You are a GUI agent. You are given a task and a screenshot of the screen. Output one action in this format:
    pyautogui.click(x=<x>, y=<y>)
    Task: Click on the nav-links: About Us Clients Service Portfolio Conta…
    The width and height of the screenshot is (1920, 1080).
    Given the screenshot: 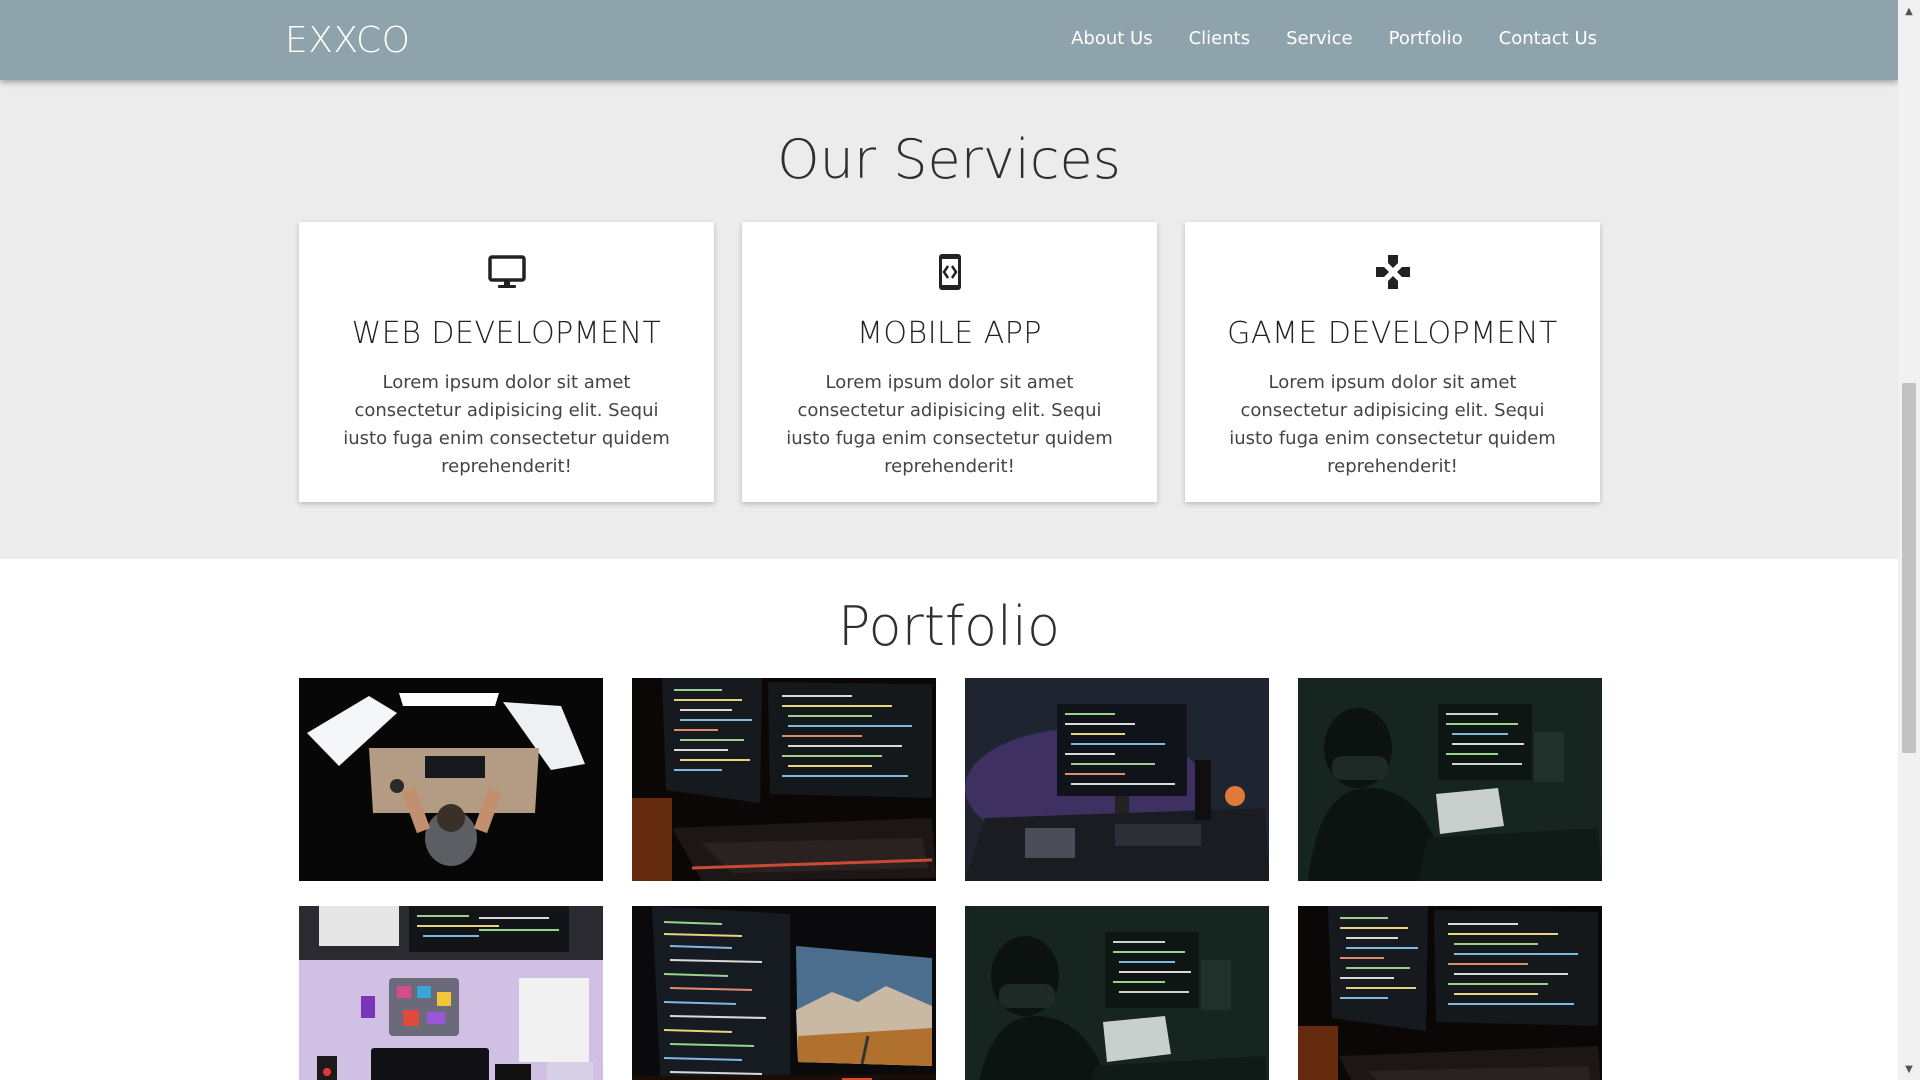 What is the action you would take?
    pyautogui.click(x=1334, y=38)
    